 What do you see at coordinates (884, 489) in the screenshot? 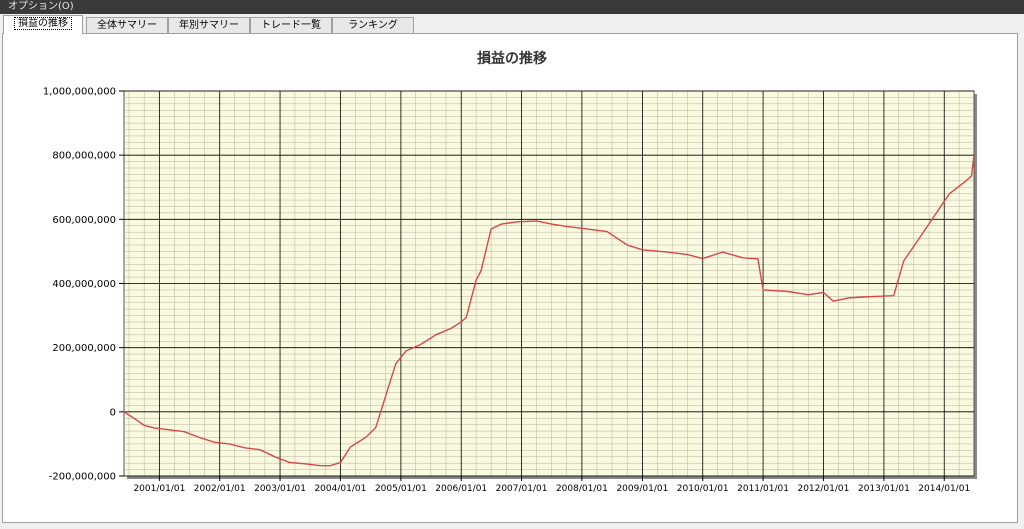
I see `x-tick-label: 2013/01/01` at bounding box center [884, 489].